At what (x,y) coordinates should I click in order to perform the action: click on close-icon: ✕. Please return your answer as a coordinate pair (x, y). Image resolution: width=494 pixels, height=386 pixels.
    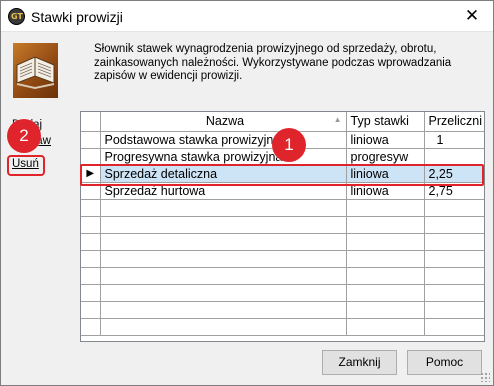
    Looking at the image, I should click on (472, 16).